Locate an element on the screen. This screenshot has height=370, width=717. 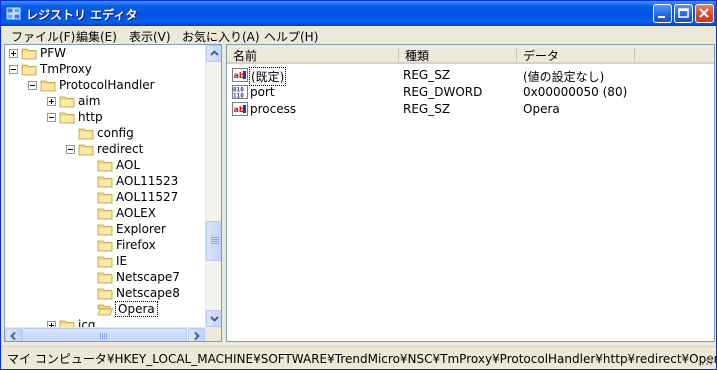
folder-open-icon is located at coordinates (105, 310).